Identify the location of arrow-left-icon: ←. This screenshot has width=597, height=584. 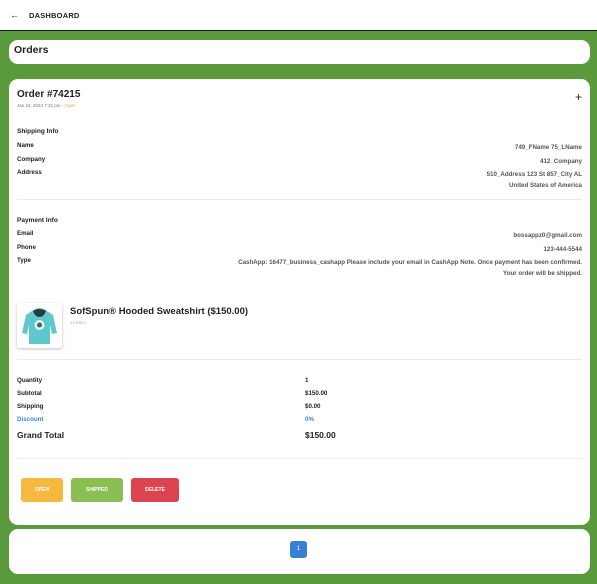
(15, 15).